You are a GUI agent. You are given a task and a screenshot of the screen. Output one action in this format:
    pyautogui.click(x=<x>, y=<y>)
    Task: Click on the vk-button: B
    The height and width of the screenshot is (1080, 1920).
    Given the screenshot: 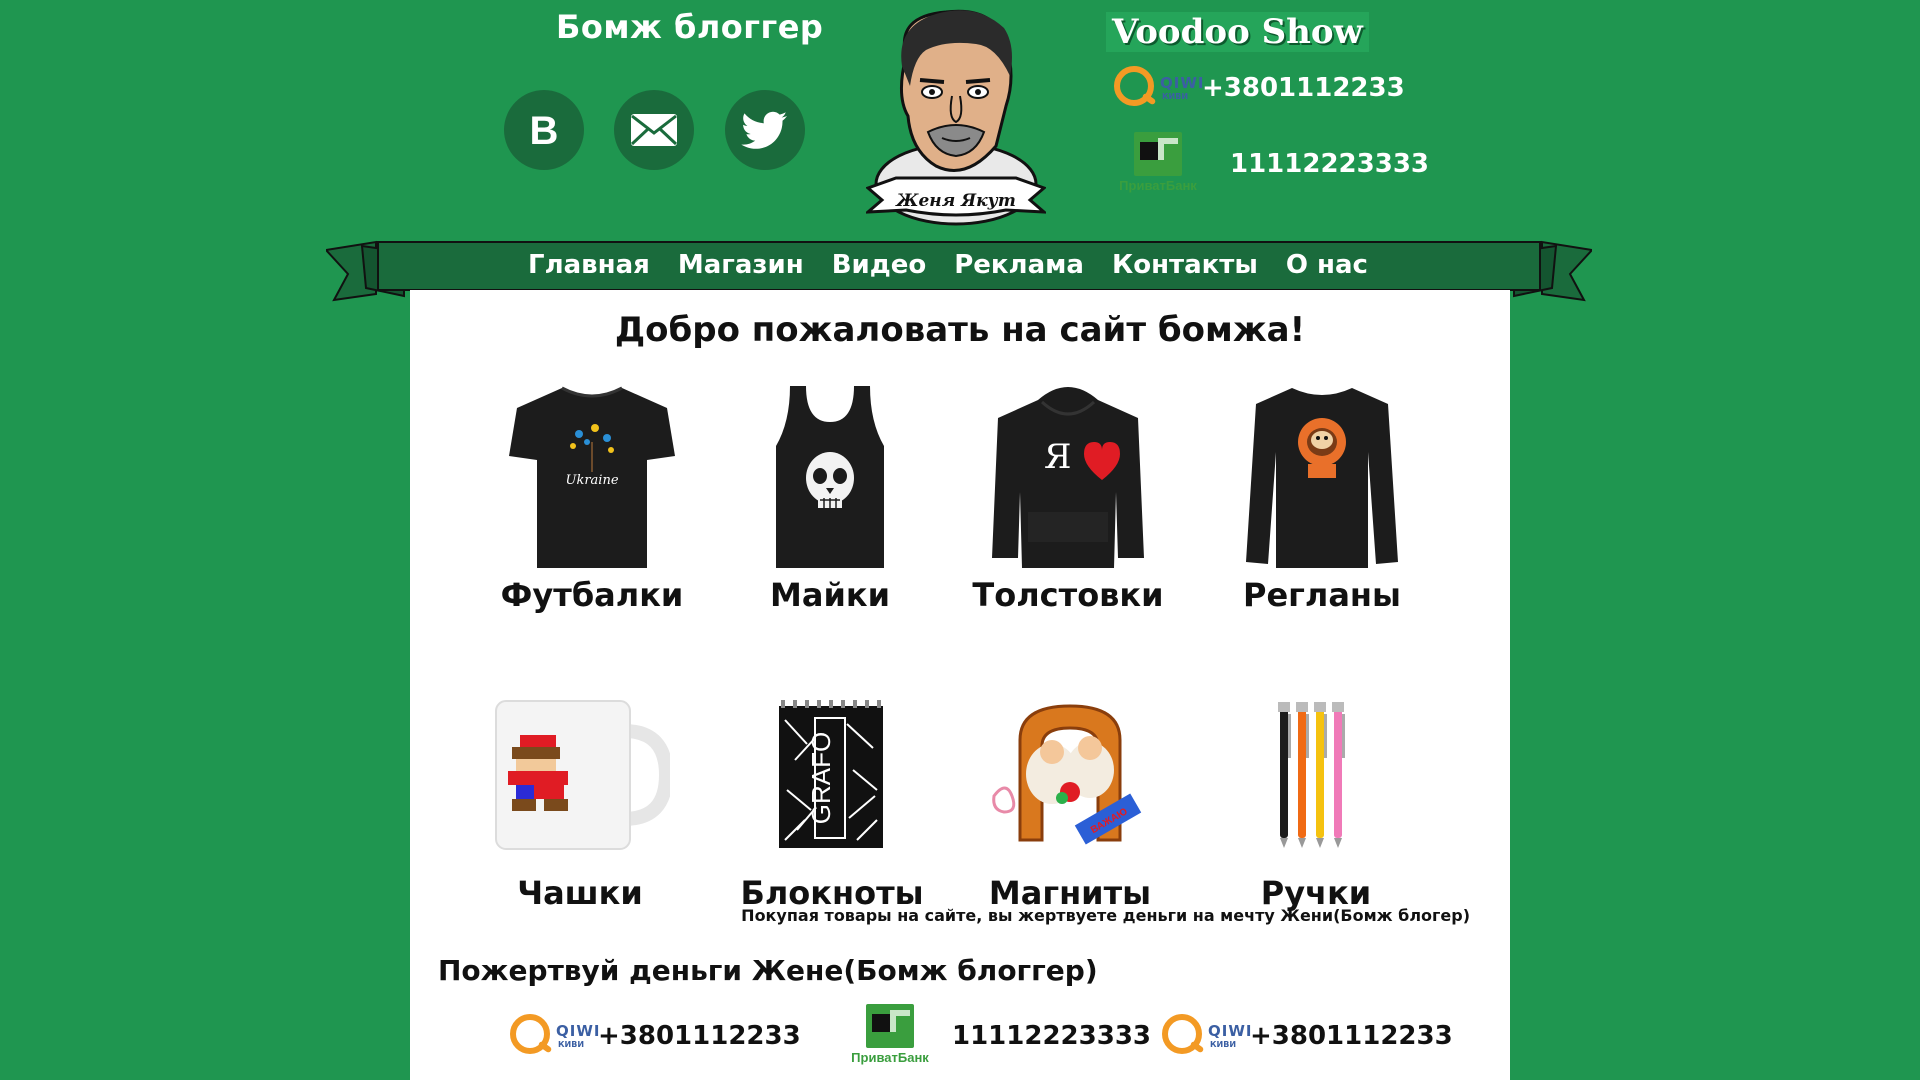 What is the action you would take?
    pyautogui.click(x=544, y=130)
    